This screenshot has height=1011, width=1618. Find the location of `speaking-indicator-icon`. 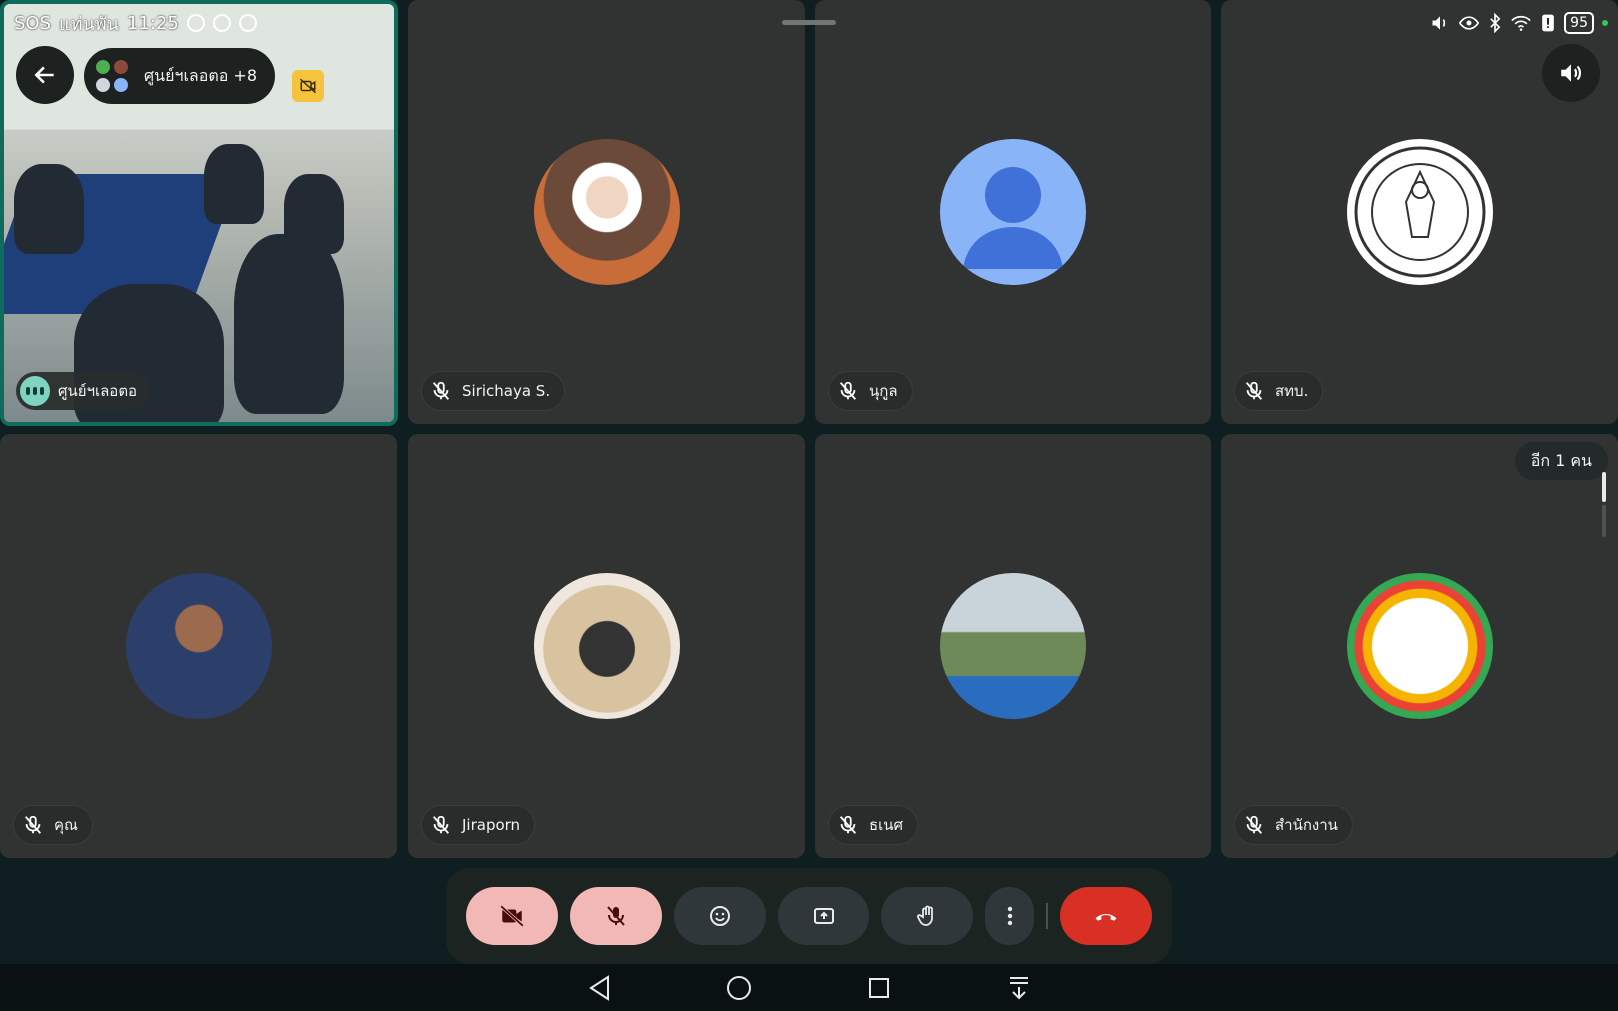

speaking-indicator-icon is located at coordinates (35, 391).